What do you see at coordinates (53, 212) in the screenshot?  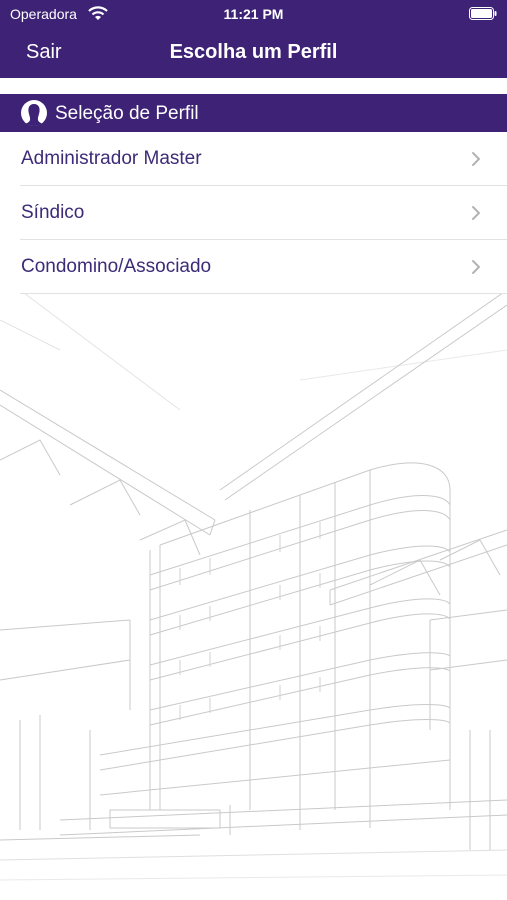 I see `profile-item-label: Síndico` at bounding box center [53, 212].